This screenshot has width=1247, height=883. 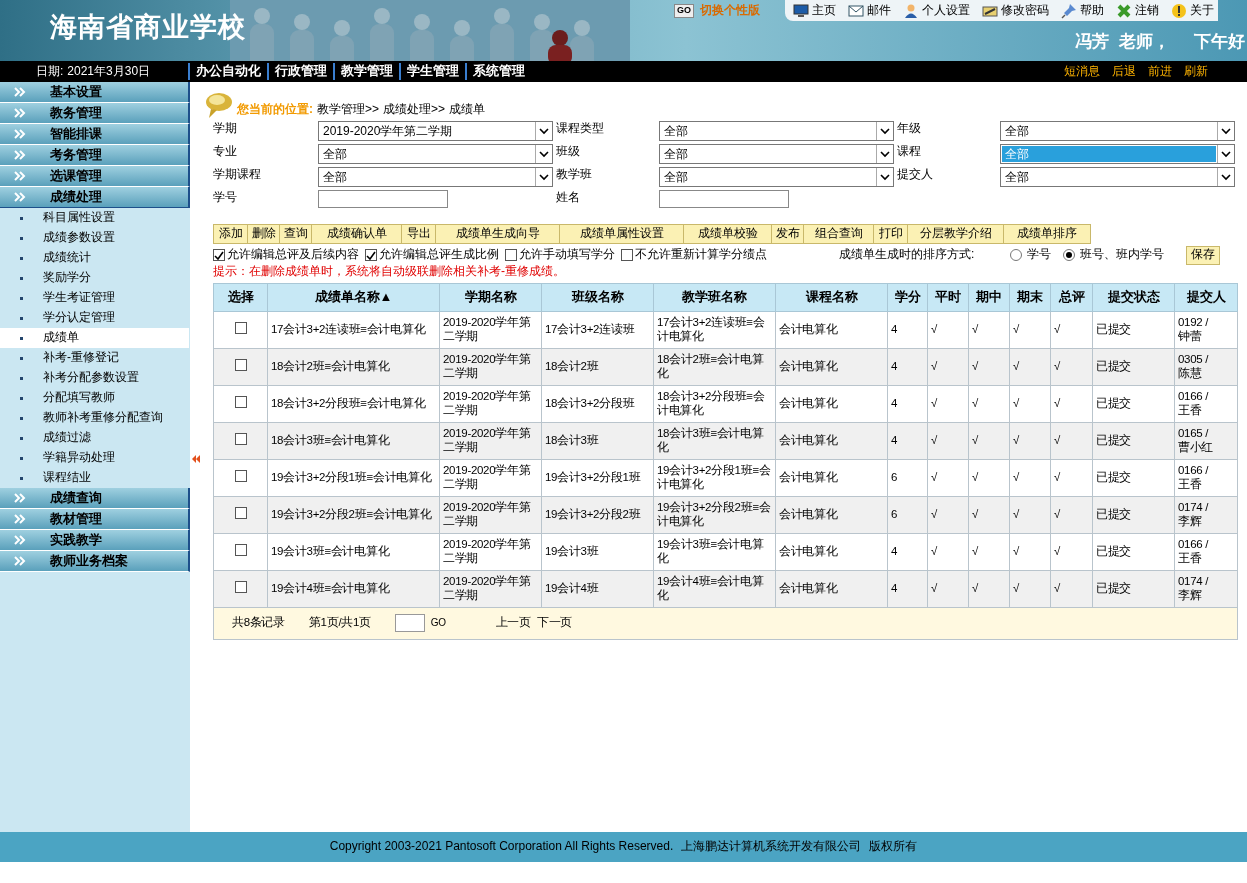 I want to click on action-link: 刷新, so click(x=1196, y=71).